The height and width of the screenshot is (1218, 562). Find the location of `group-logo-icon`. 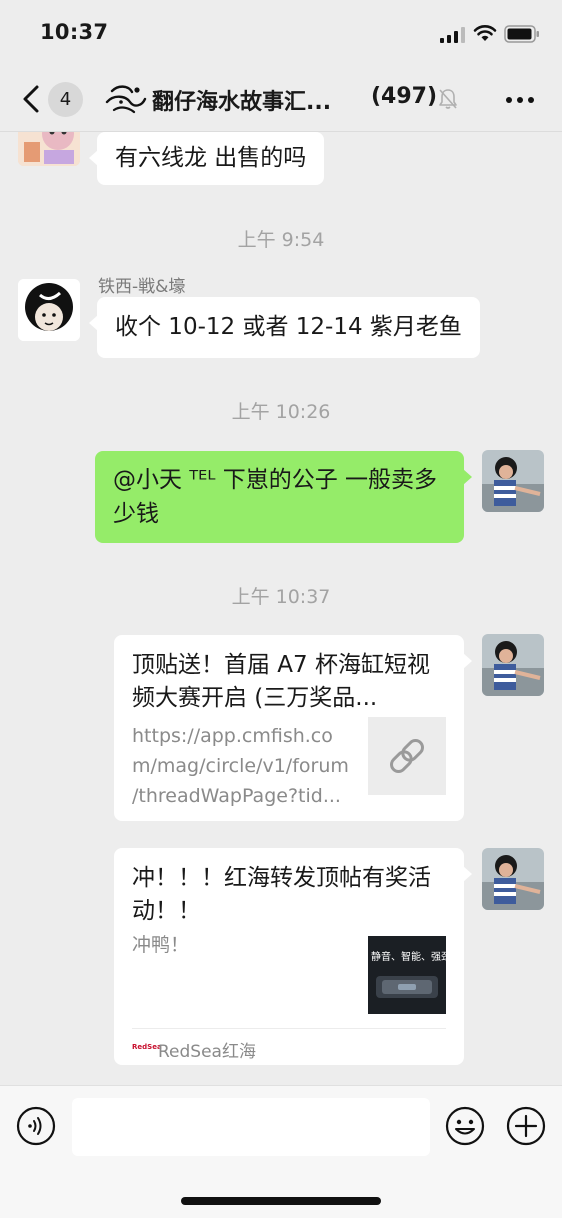

group-logo-icon is located at coordinates (126, 99).